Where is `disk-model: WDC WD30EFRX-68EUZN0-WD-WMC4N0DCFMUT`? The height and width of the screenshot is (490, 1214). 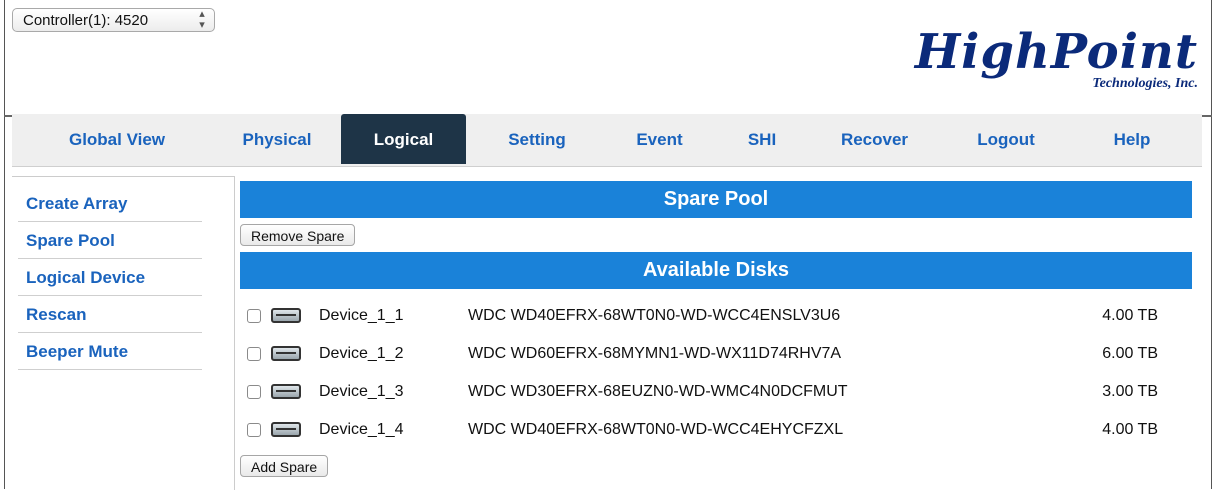 disk-model: WDC WD30EFRX-68EUZN0-WD-WMC4N0DCFMUT is located at coordinates (658, 391).